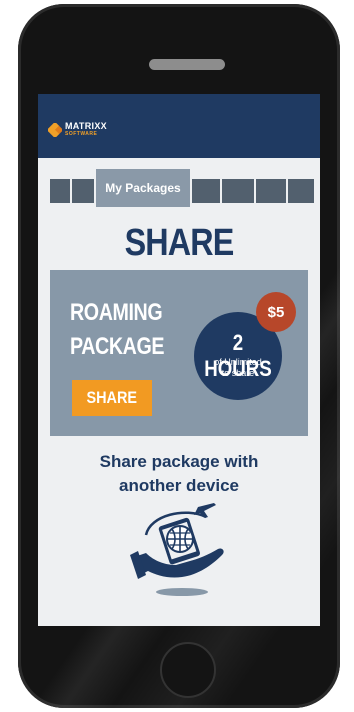  What do you see at coordinates (117, 346) in the screenshot?
I see `package-title-line2: PACKAGE` at bounding box center [117, 346].